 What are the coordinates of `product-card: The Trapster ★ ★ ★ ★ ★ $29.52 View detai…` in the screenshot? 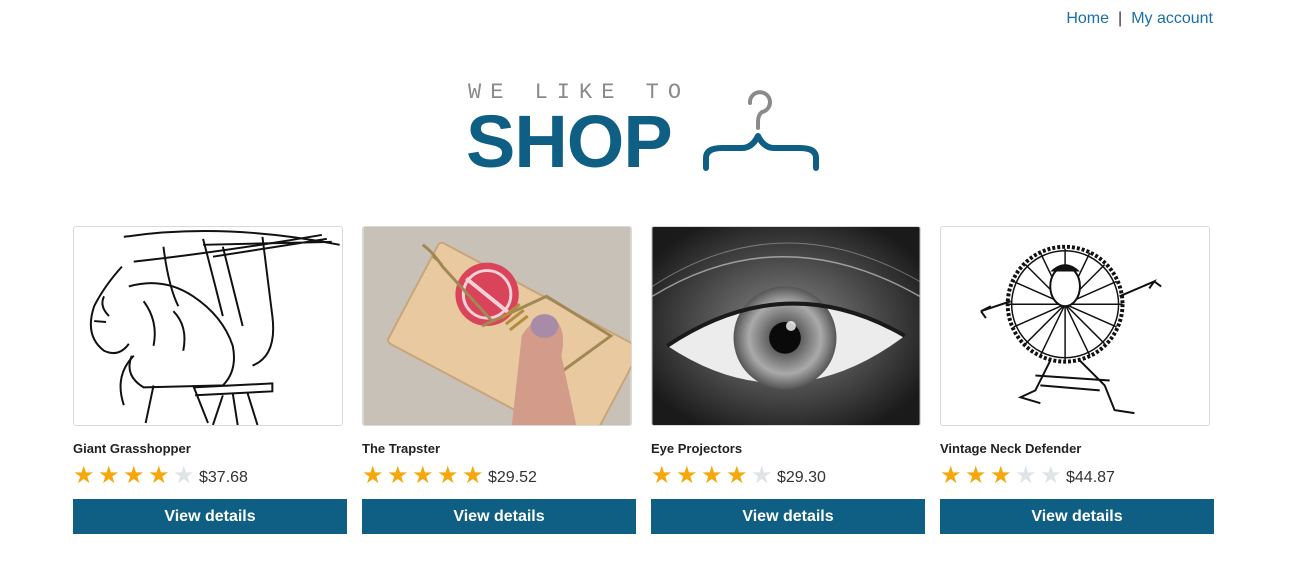 It's located at (499, 380).